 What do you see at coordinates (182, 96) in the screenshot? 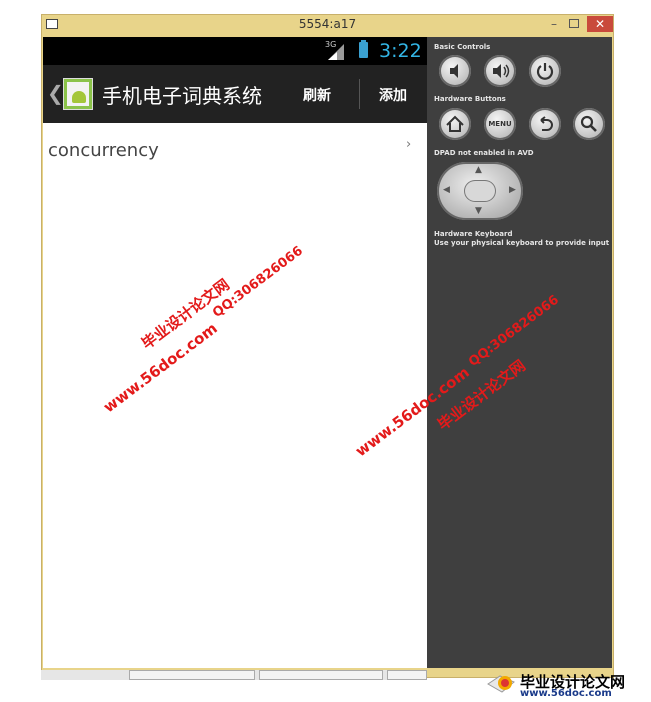
I see `app-title: 手机电子词典系统` at bounding box center [182, 96].